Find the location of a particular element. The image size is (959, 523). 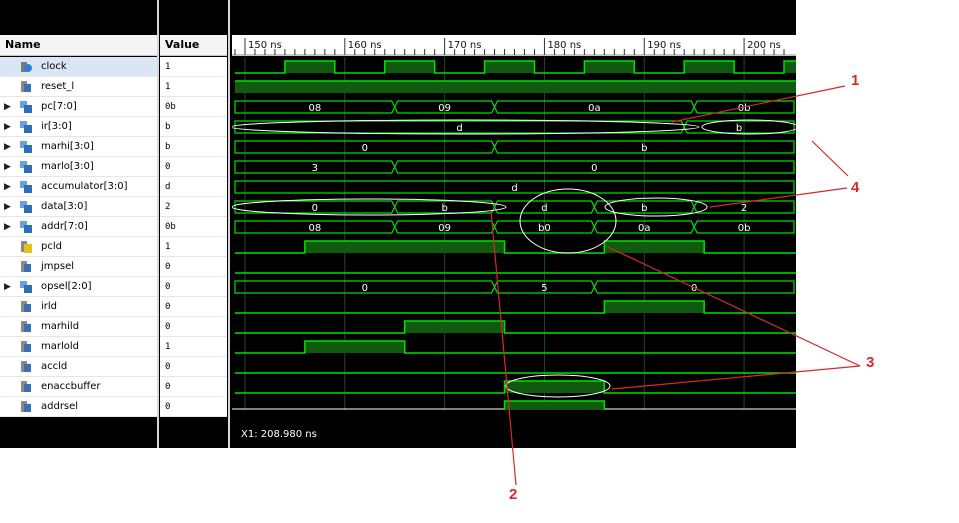

annotation-label-1: 1 is located at coordinates (855, 80).